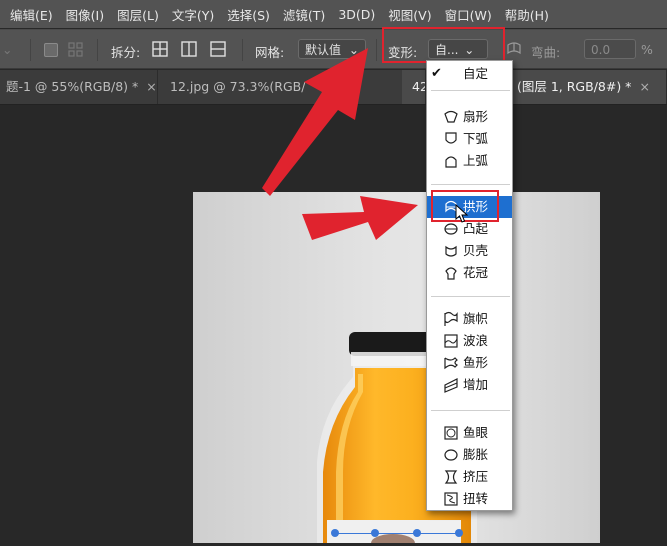  Describe the element at coordinates (462, 213) in the screenshot. I see `cursor-icon` at that location.